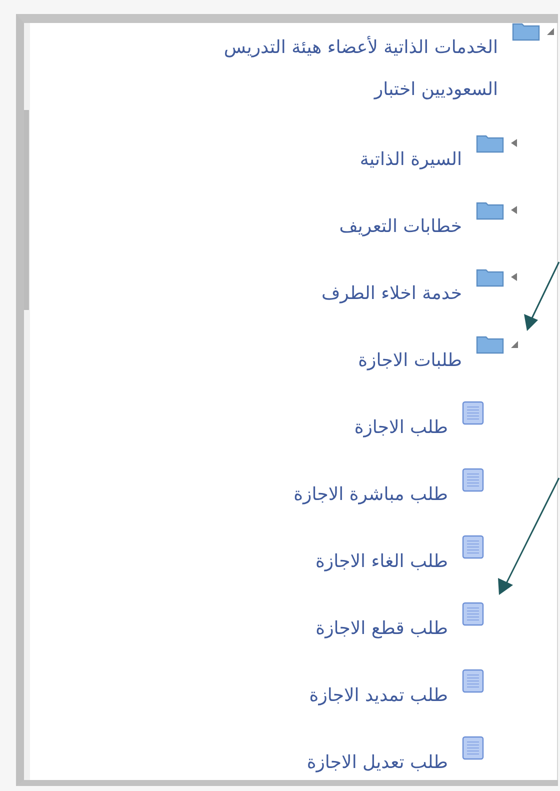 The height and width of the screenshot is (791, 560). What do you see at coordinates (542, 296) in the screenshot?
I see `annotation-arrow` at bounding box center [542, 296].